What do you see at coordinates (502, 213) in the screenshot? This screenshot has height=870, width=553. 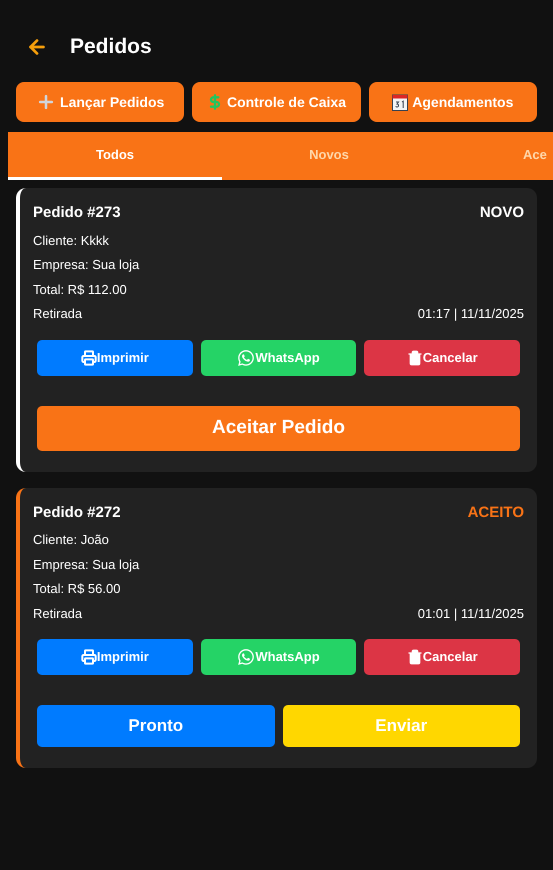 I see `order-status: NOVO` at bounding box center [502, 213].